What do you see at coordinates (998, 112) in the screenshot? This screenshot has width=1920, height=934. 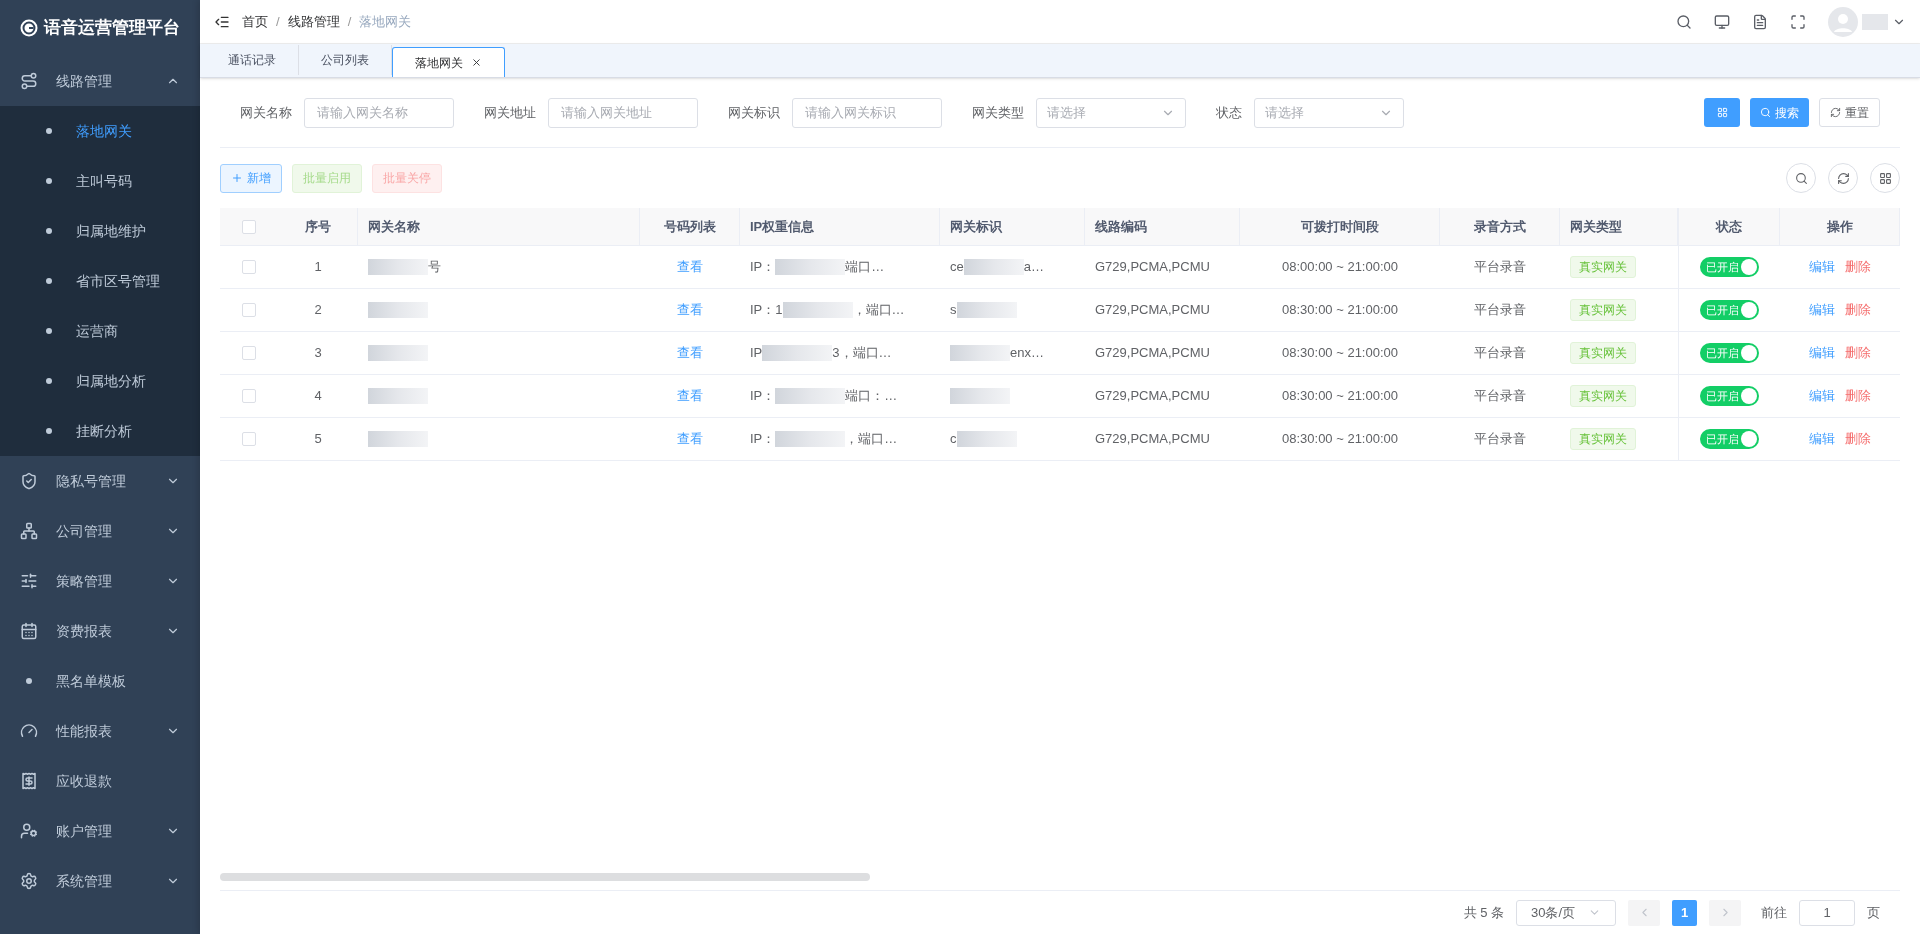 I see `filter-label: 网关类型` at bounding box center [998, 112].